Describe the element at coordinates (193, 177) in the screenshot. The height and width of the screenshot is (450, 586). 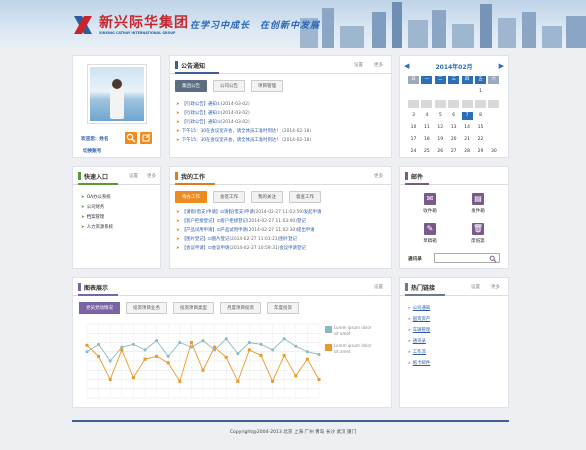
I see `my-work-title: 我的工作` at that location.